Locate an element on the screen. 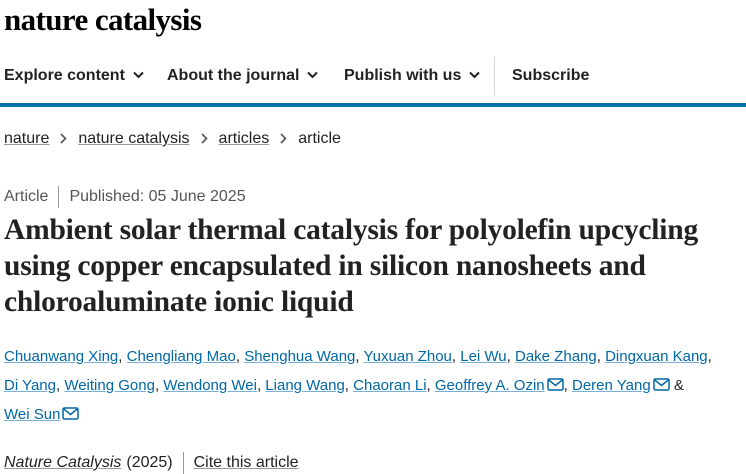 The image size is (746, 474). published-date: Published: 05 June 2025 is located at coordinates (157, 196).